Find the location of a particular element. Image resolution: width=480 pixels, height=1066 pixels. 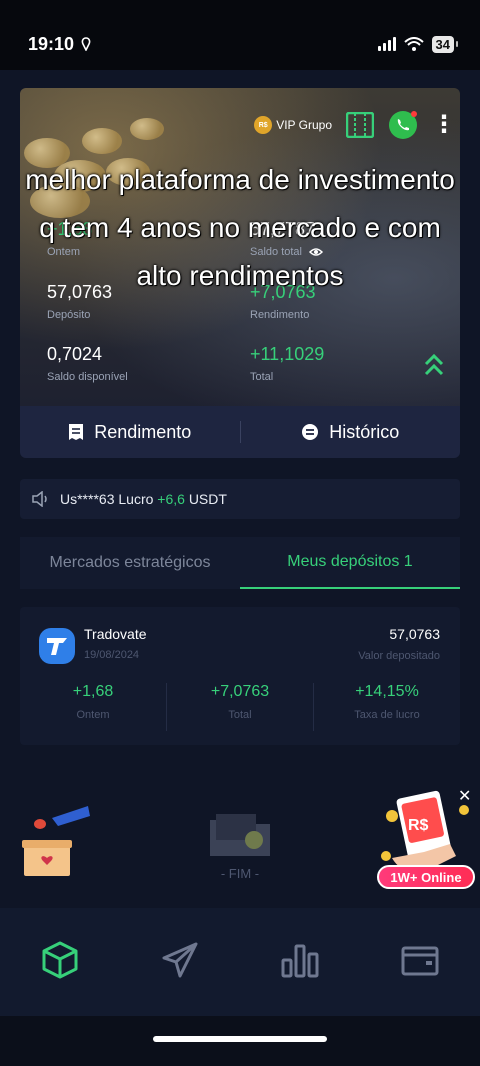

status-bar: 19:10 34 is located at coordinates (240, 35).